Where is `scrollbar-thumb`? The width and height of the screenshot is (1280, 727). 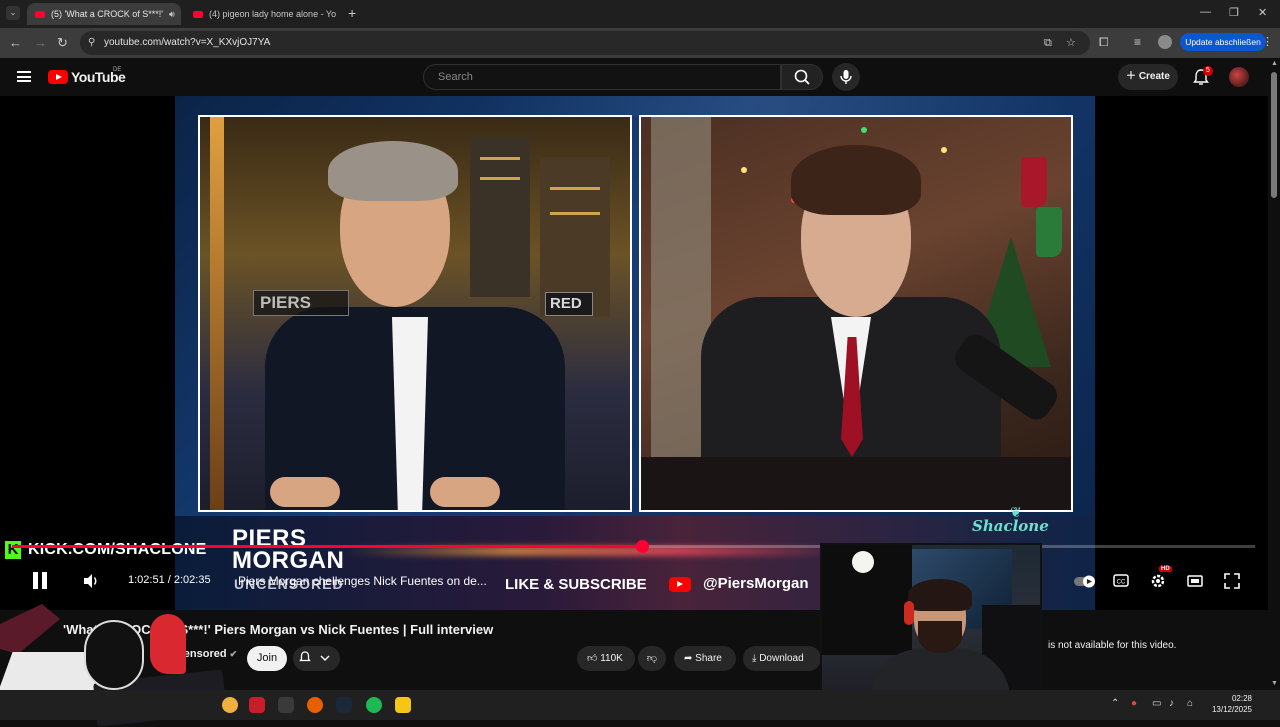
scrollbar-thumb is located at coordinates (1274, 135).